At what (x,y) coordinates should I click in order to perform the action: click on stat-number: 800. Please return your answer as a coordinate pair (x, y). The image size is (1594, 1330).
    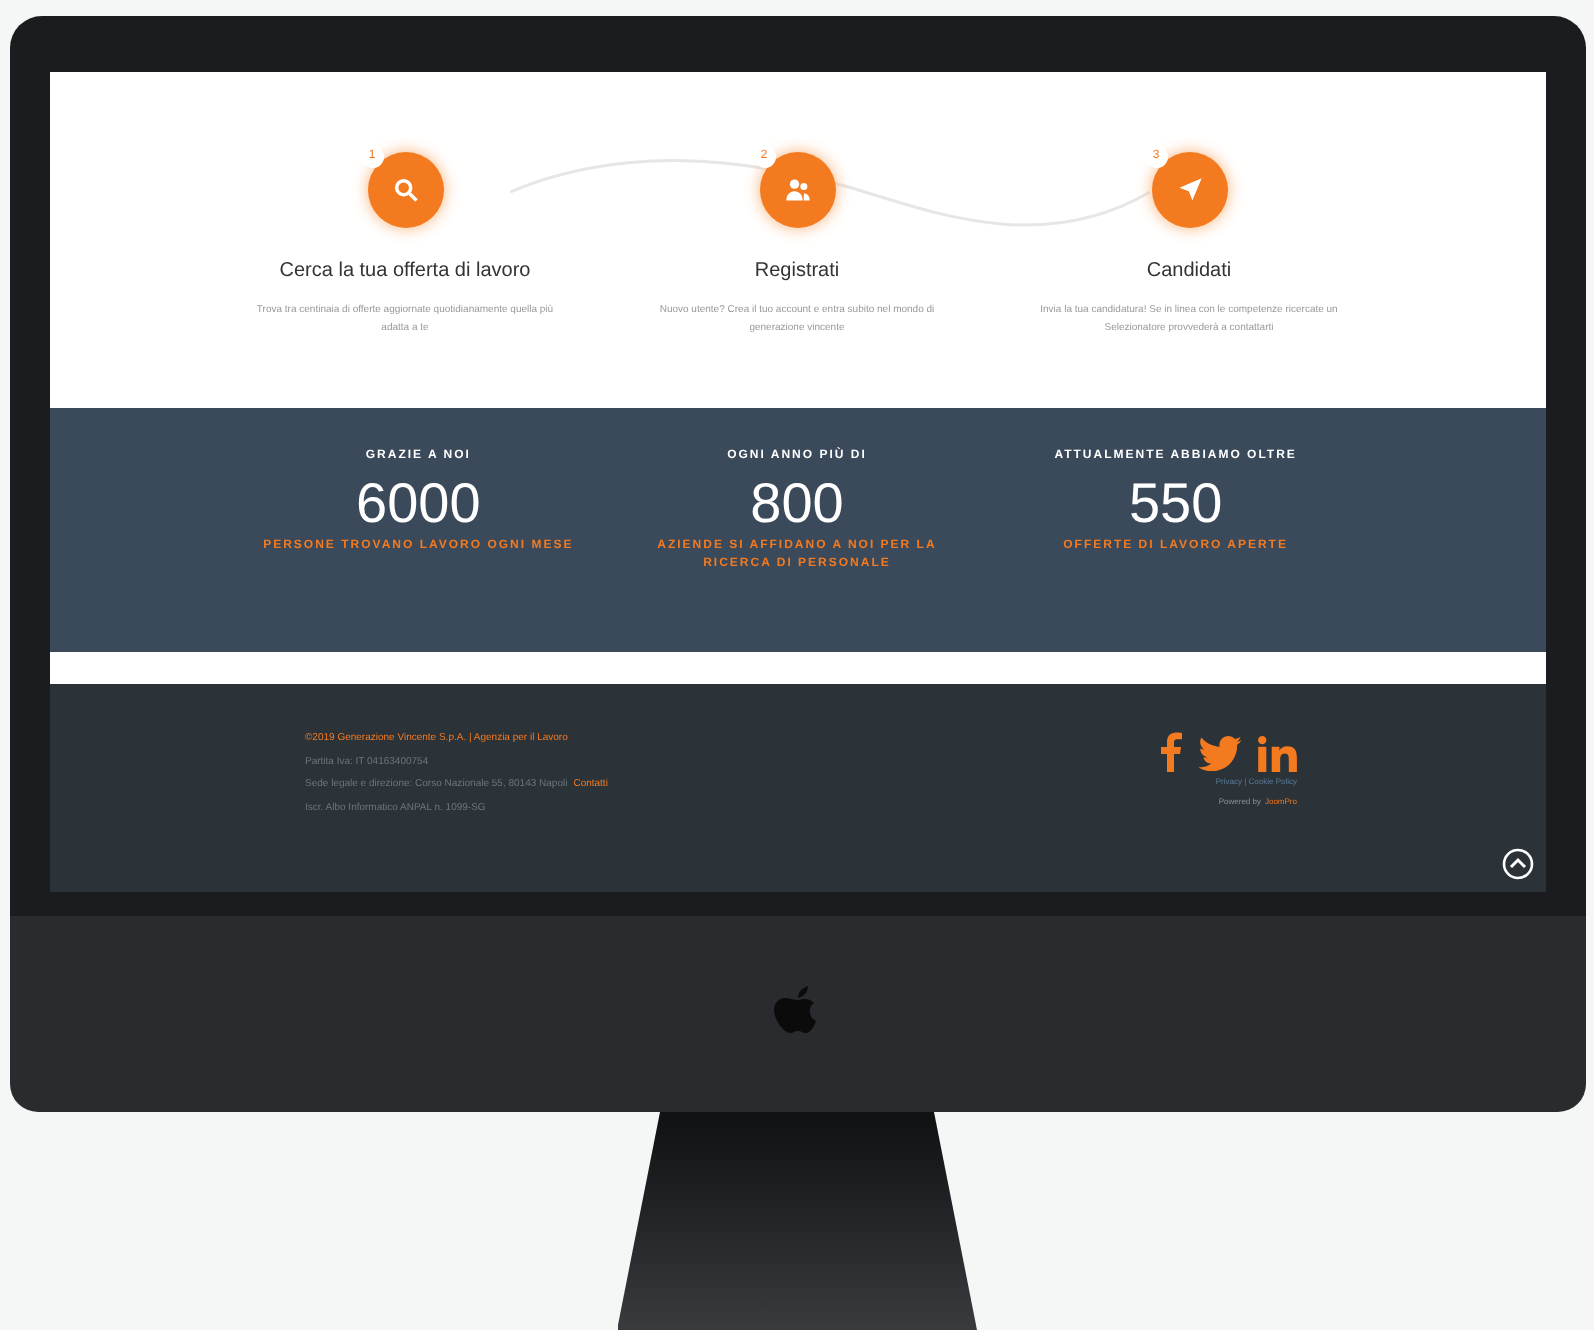
    Looking at the image, I should click on (797, 504).